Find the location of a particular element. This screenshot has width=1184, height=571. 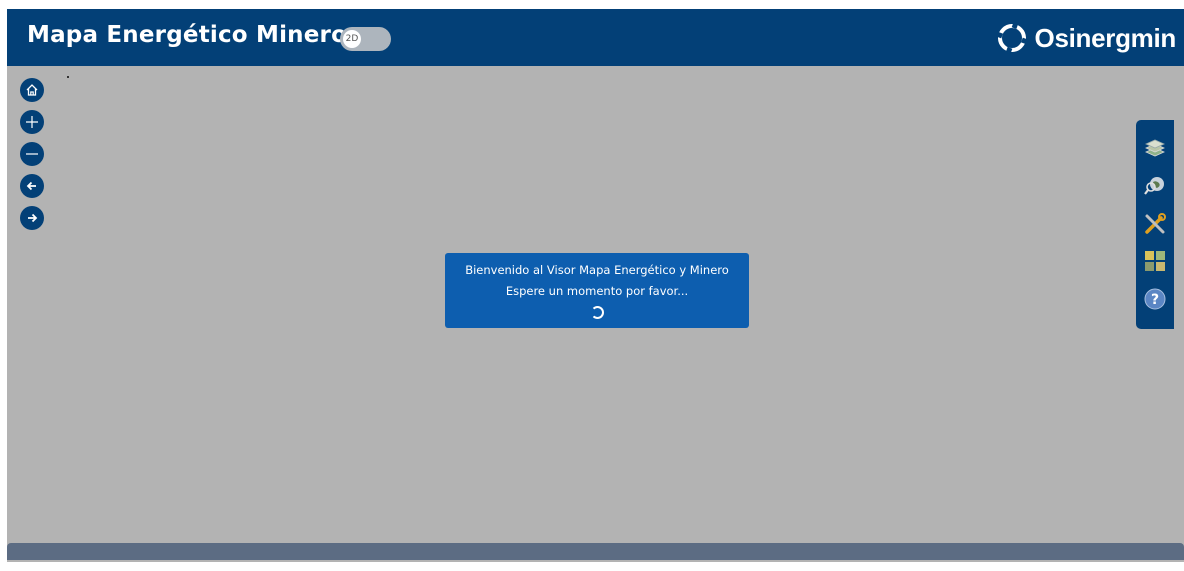

app-title: Mapa Energético Minero is located at coordinates (187, 35).